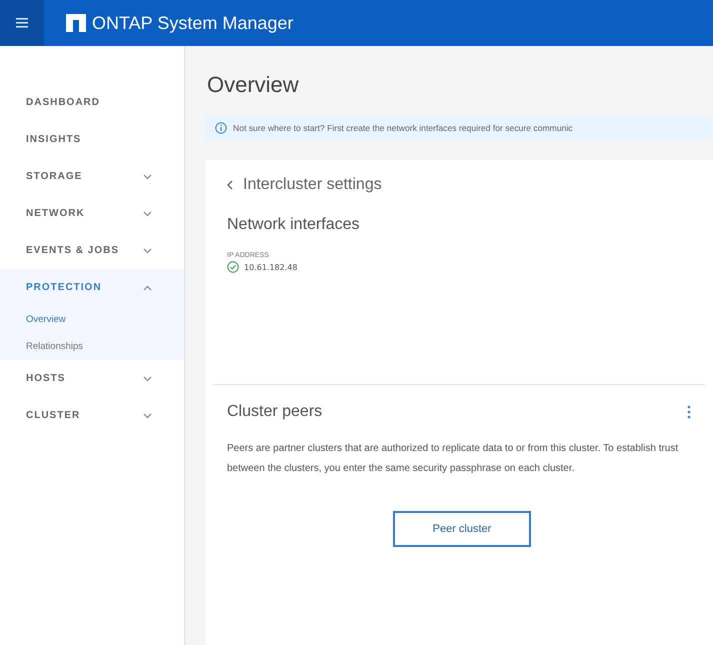 The width and height of the screenshot is (713, 645). What do you see at coordinates (92, 213) in the screenshot?
I see `nav-item: NETWORK` at bounding box center [92, 213].